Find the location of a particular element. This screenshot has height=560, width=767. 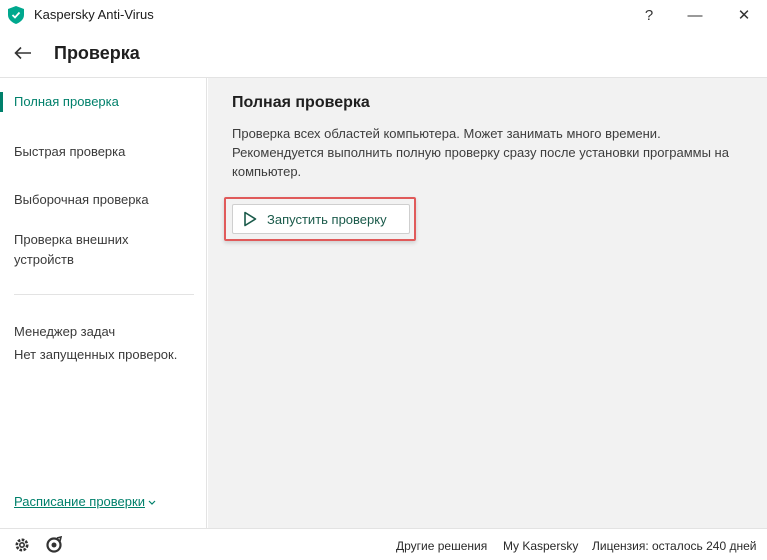

task-manager-status: Нет запущенных проверок. is located at coordinates (96, 354).